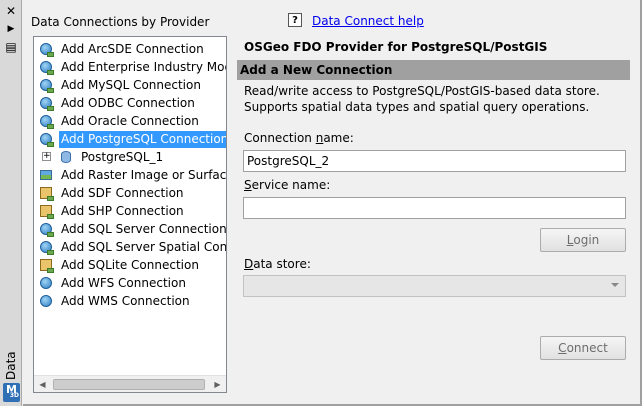 This screenshot has width=642, height=406. I want to click on tree-item-label: PostgreSQL_1, so click(122, 156).